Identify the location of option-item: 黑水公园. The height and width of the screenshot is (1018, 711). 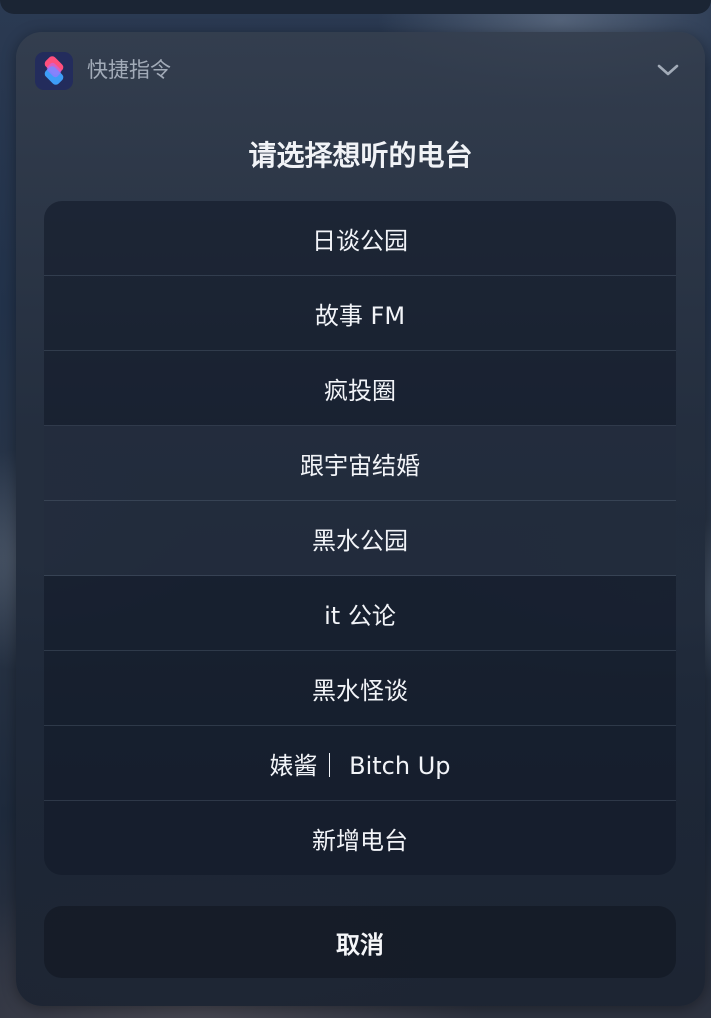
(360, 538).